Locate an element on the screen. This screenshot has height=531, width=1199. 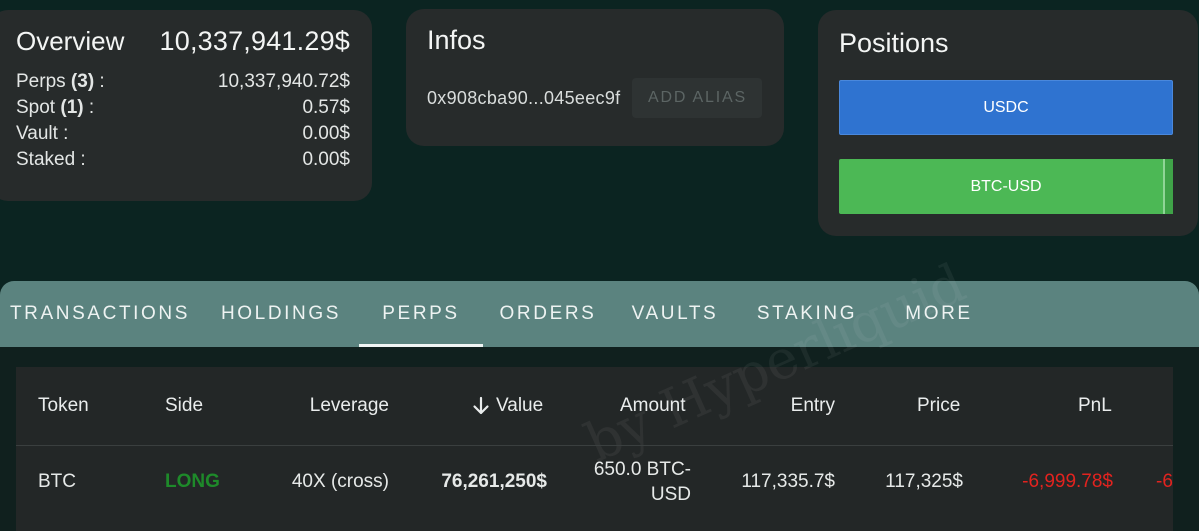
cell-amount-line1: 650.0 BTC- is located at coordinates (642, 469).